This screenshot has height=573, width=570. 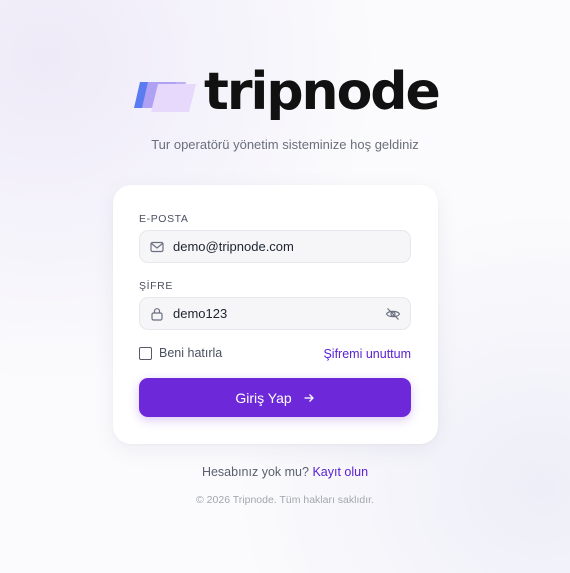 What do you see at coordinates (393, 314) in the screenshot?
I see `eye-off-icon` at bounding box center [393, 314].